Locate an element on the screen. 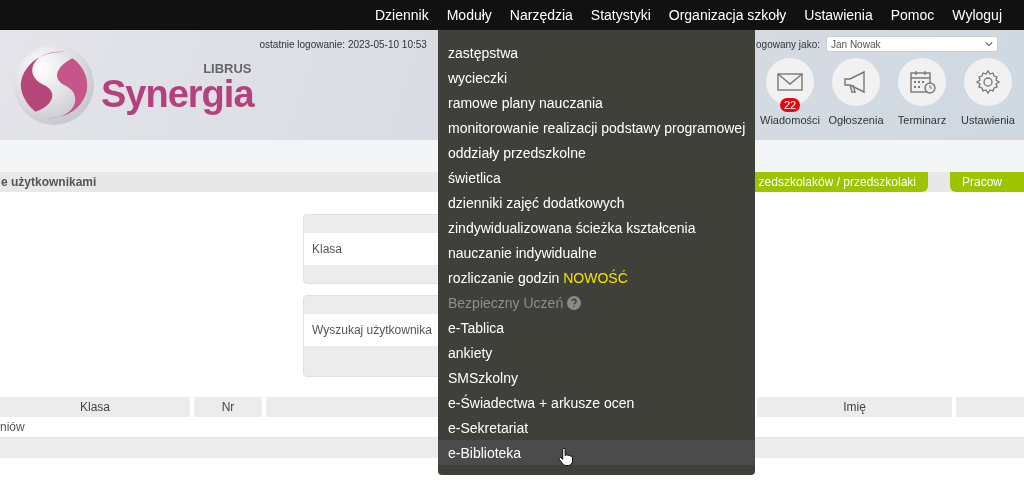 The height and width of the screenshot is (490, 1024). nav-link: Dziennik is located at coordinates (402, 15).